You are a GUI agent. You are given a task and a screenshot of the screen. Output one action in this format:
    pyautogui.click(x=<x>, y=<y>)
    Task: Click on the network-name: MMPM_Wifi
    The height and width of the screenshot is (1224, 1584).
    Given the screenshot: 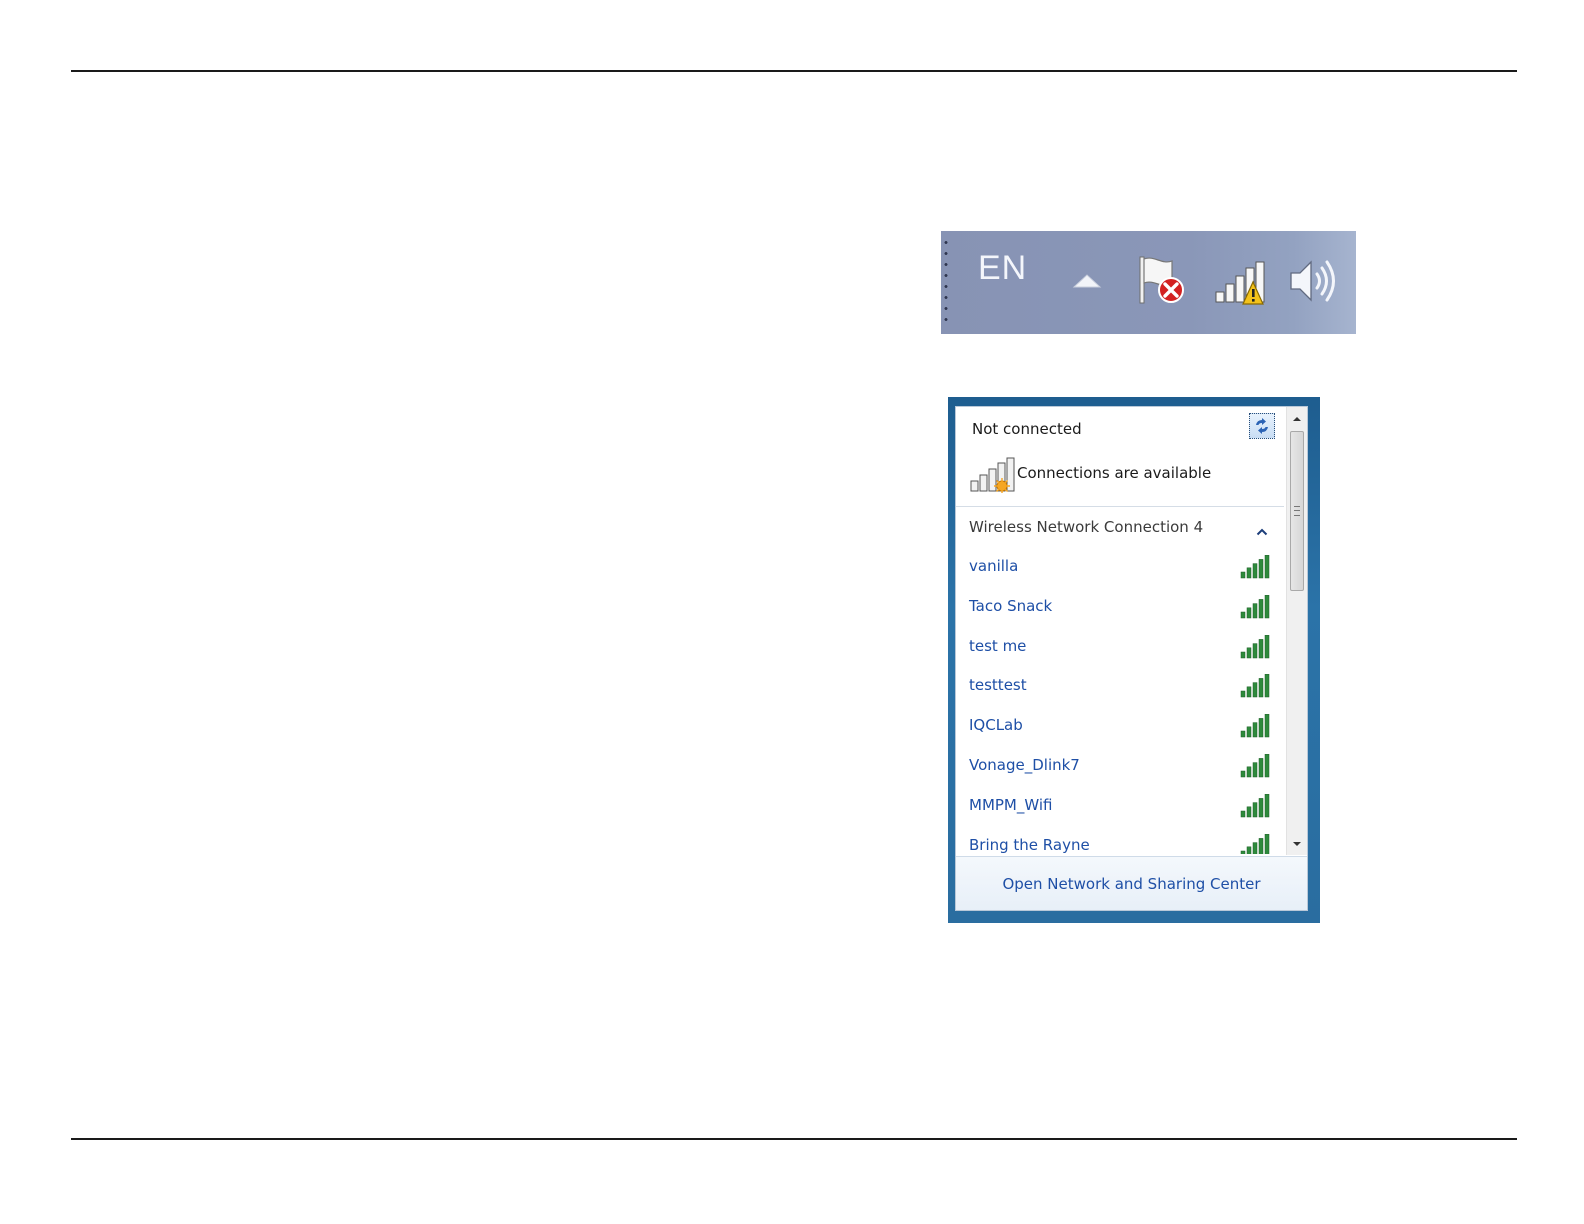 What is the action you would take?
    pyautogui.click(x=1011, y=804)
    